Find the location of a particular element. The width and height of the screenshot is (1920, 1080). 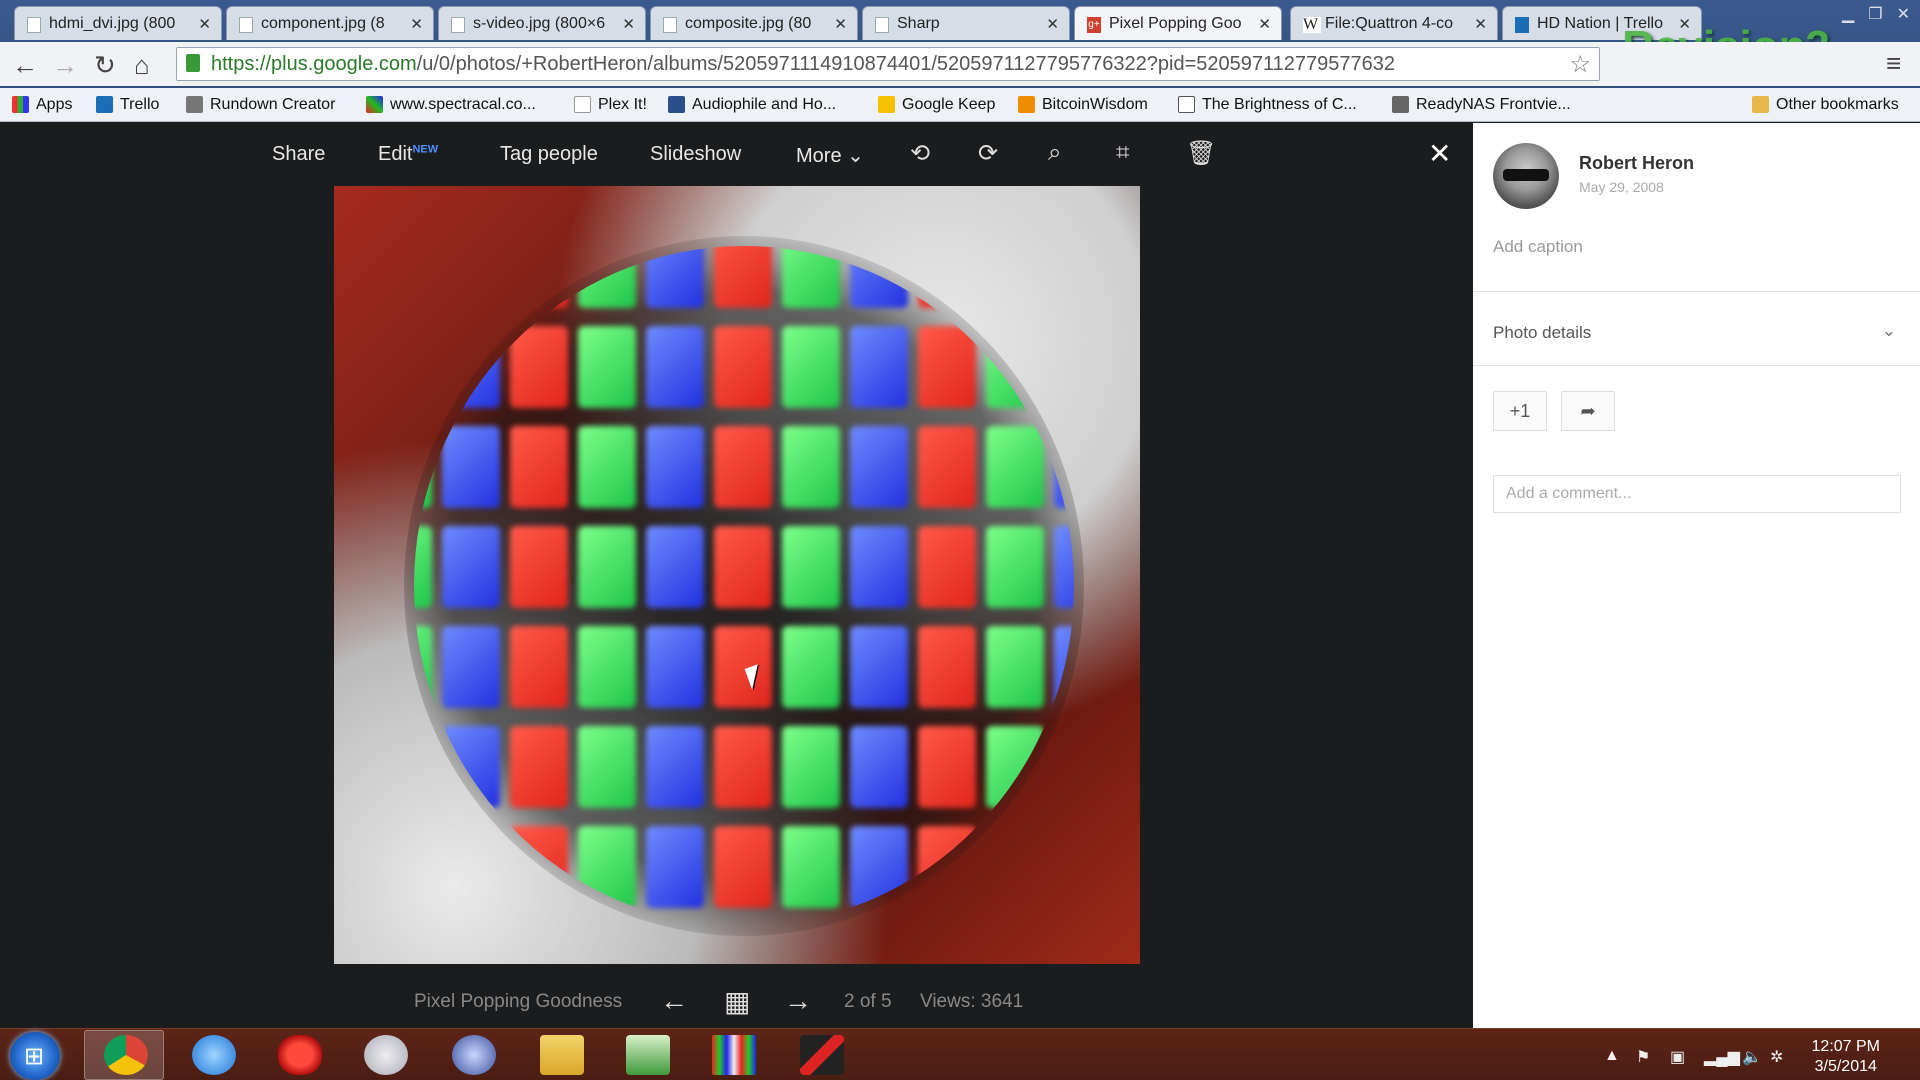

bookmark-plex-it: Plex It! is located at coordinates (610, 105).